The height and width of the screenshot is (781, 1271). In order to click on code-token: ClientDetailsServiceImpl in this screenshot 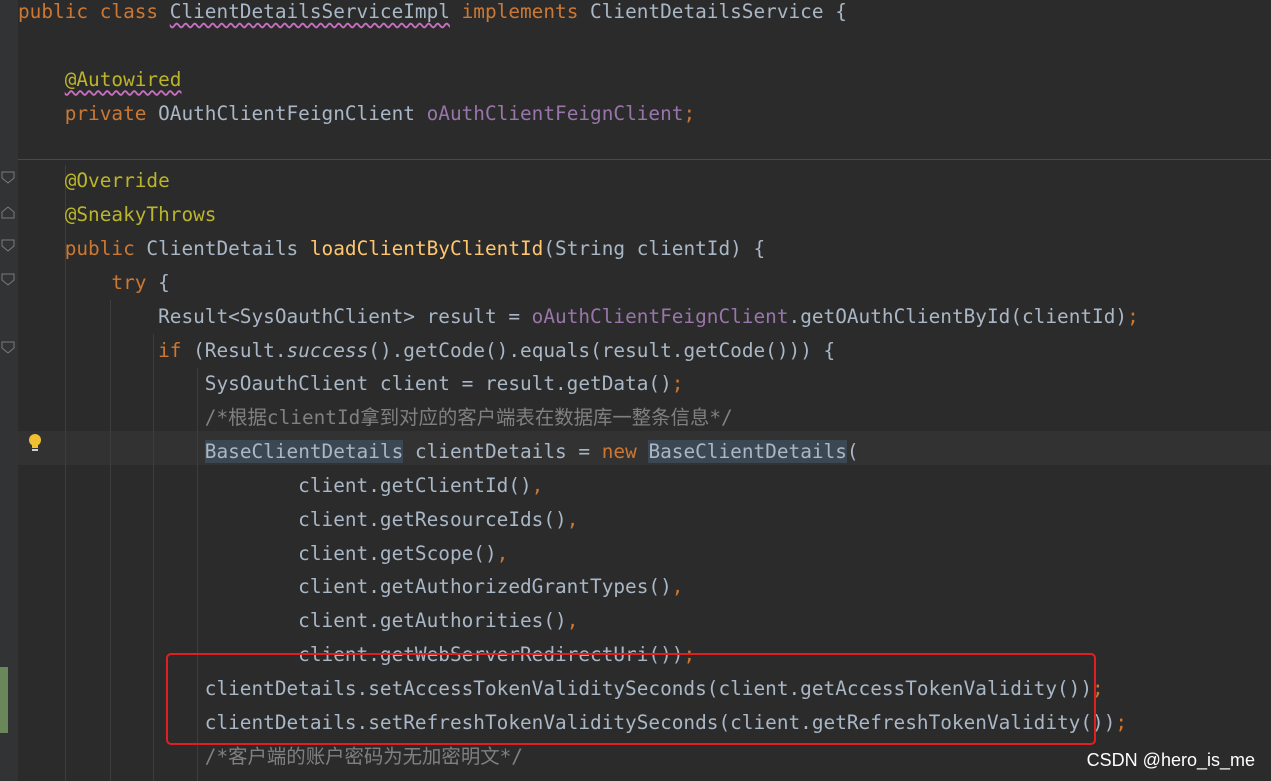, I will do `click(309, 11)`.